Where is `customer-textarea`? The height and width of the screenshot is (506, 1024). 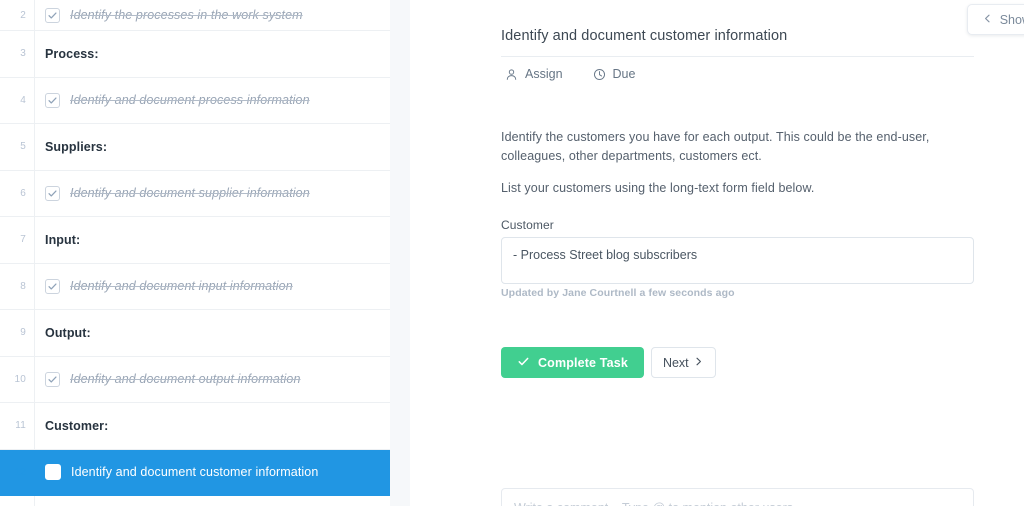
customer-textarea is located at coordinates (737, 260).